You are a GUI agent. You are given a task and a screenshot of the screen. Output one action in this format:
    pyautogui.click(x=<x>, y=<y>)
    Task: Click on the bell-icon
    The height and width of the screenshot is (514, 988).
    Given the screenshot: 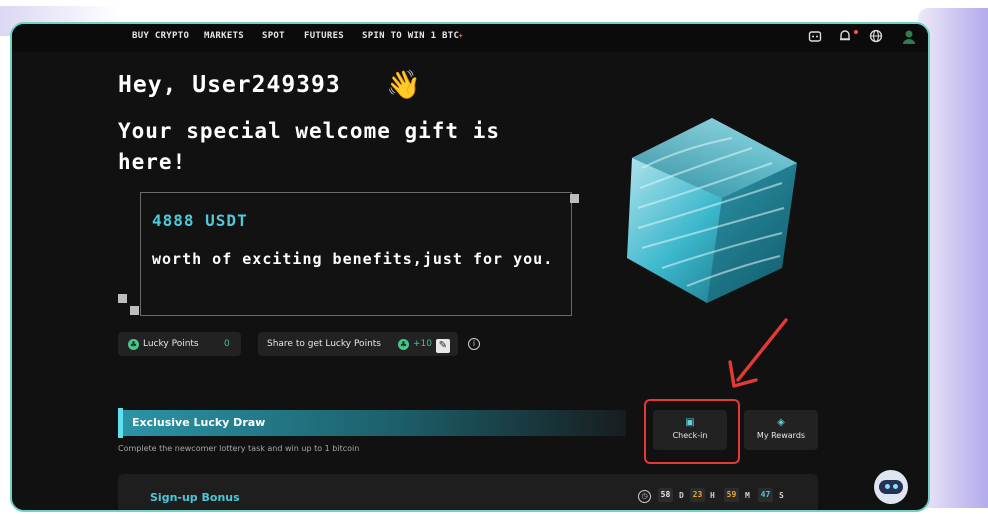 What is the action you would take?
    pyautogui.click(x=845, y=38)
    